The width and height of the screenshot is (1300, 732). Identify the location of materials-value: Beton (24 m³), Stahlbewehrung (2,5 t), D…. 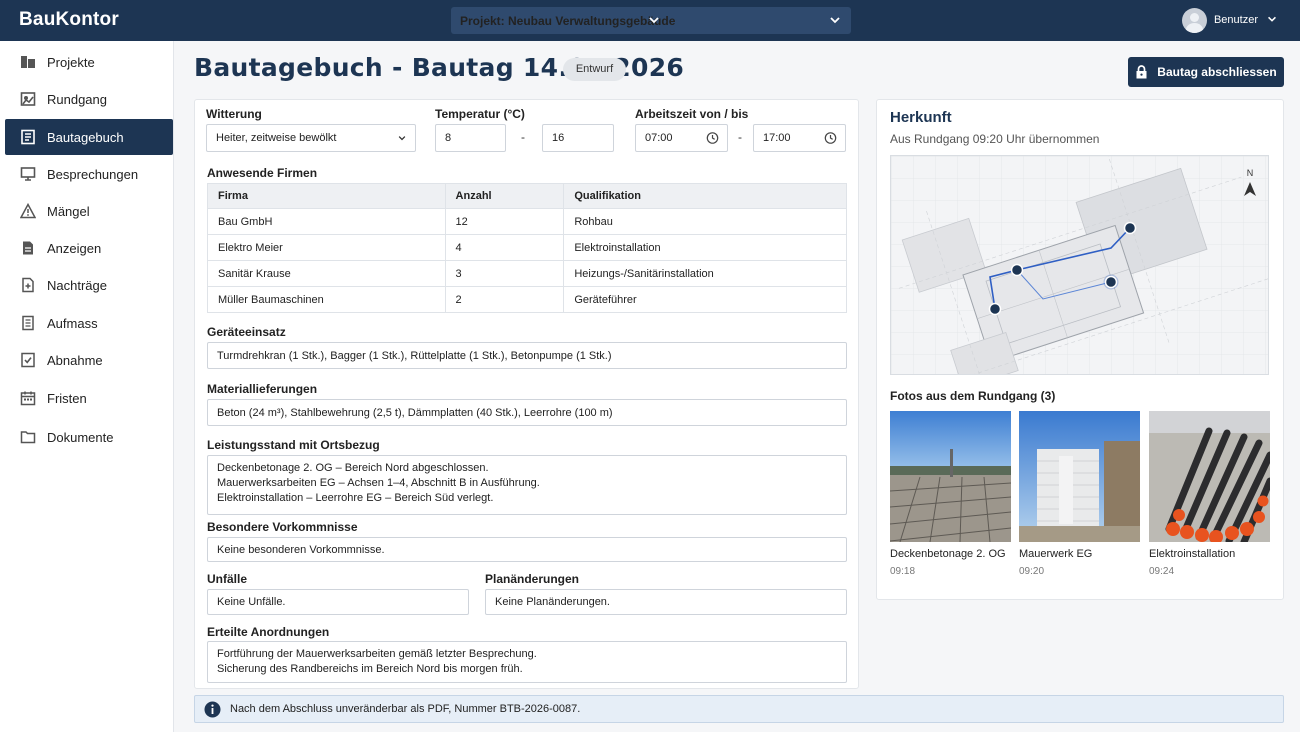
(415, 412).